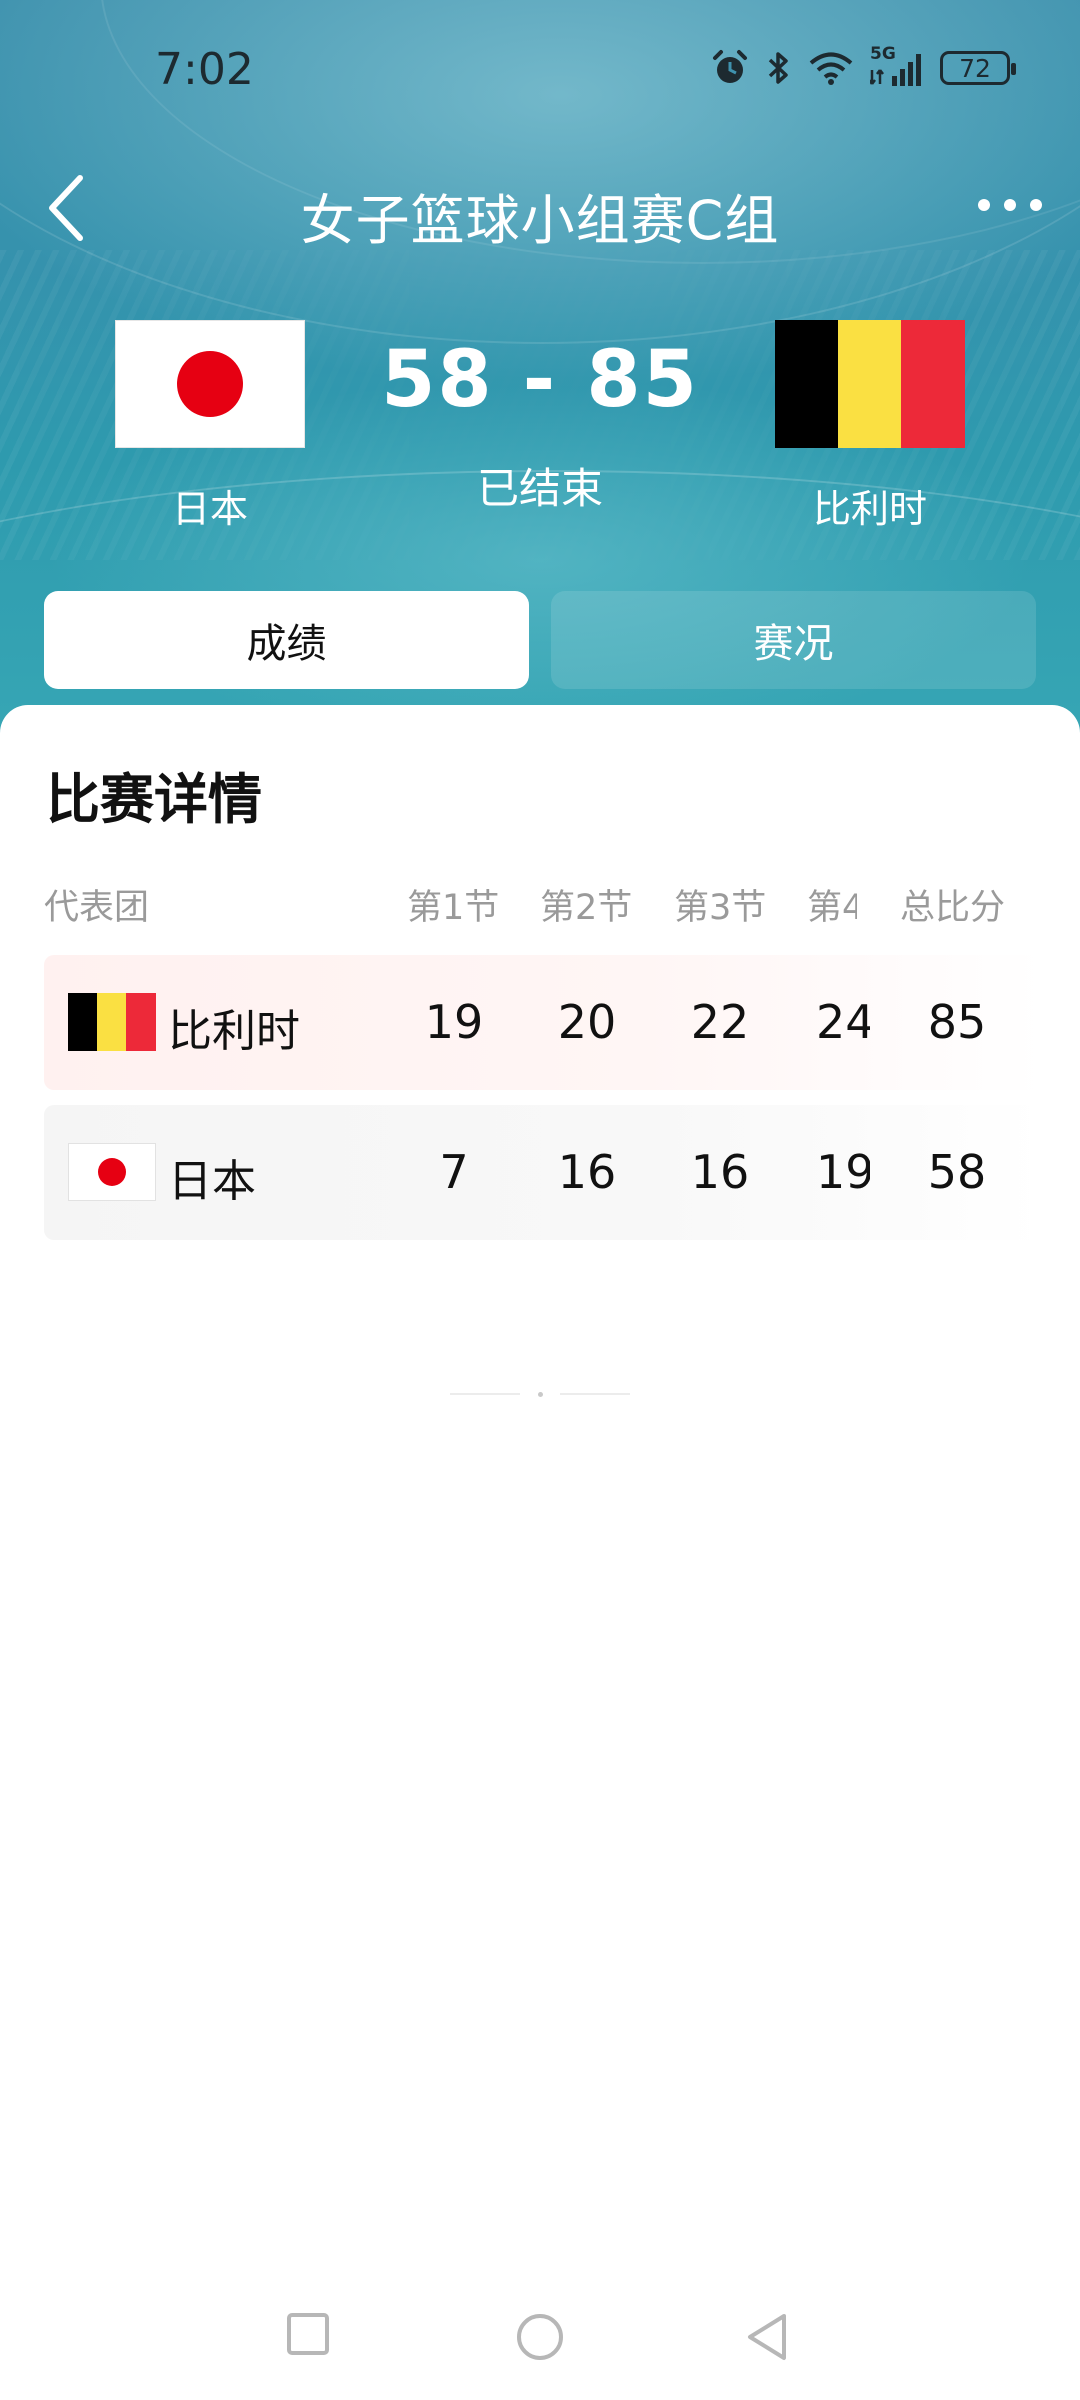 Image resolution: width=1080 pixels, height=2400 pixels. What do you see at coordinates (975, 68) in the screenshot?
I see `battery-level: 72` at bounding box center [975, 68].